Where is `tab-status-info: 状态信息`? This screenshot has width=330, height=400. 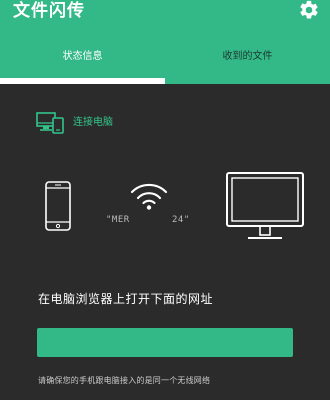 tab-status-info: 状态信息 is located at coordinates (82, 57).